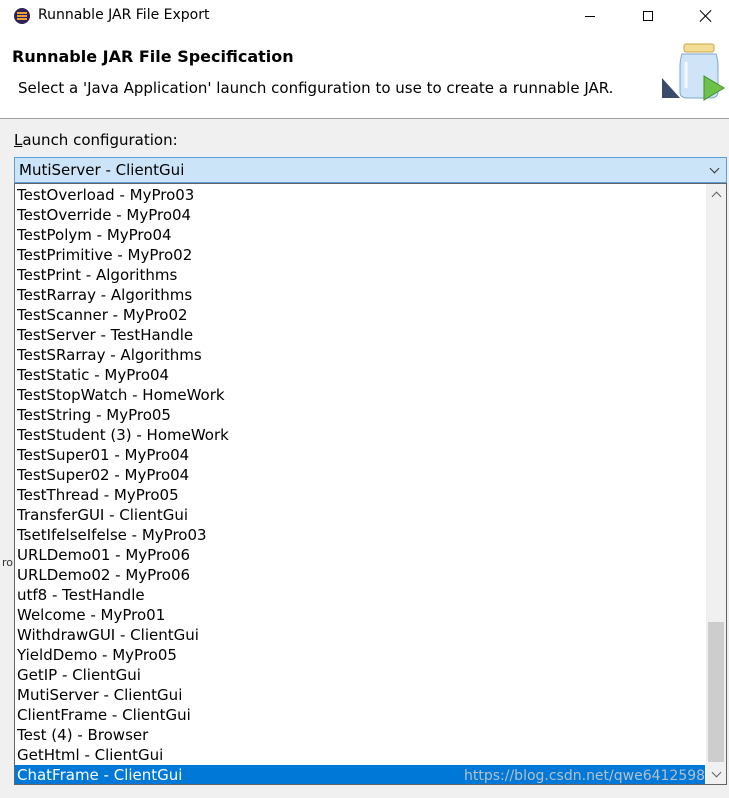  What do you see at coordinates (370, 170) in the screenshot?
I see `launch-configuration-combo: MutiServer - ClientGui` at bounding box center [370, 170].